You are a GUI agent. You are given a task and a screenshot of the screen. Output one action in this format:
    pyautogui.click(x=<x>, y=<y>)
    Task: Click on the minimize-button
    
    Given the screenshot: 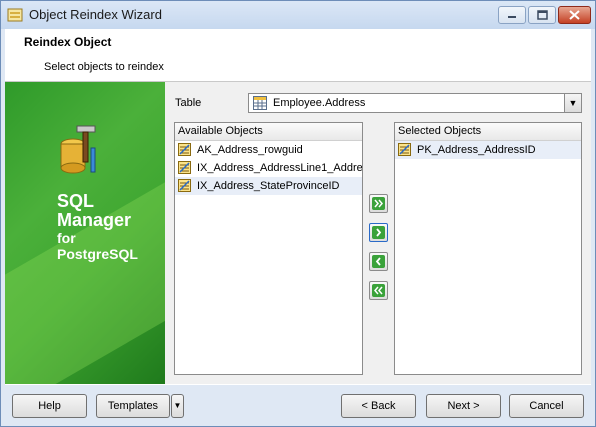 What is the action you would take?
    pyautogui.click(x=512, y=15)
    